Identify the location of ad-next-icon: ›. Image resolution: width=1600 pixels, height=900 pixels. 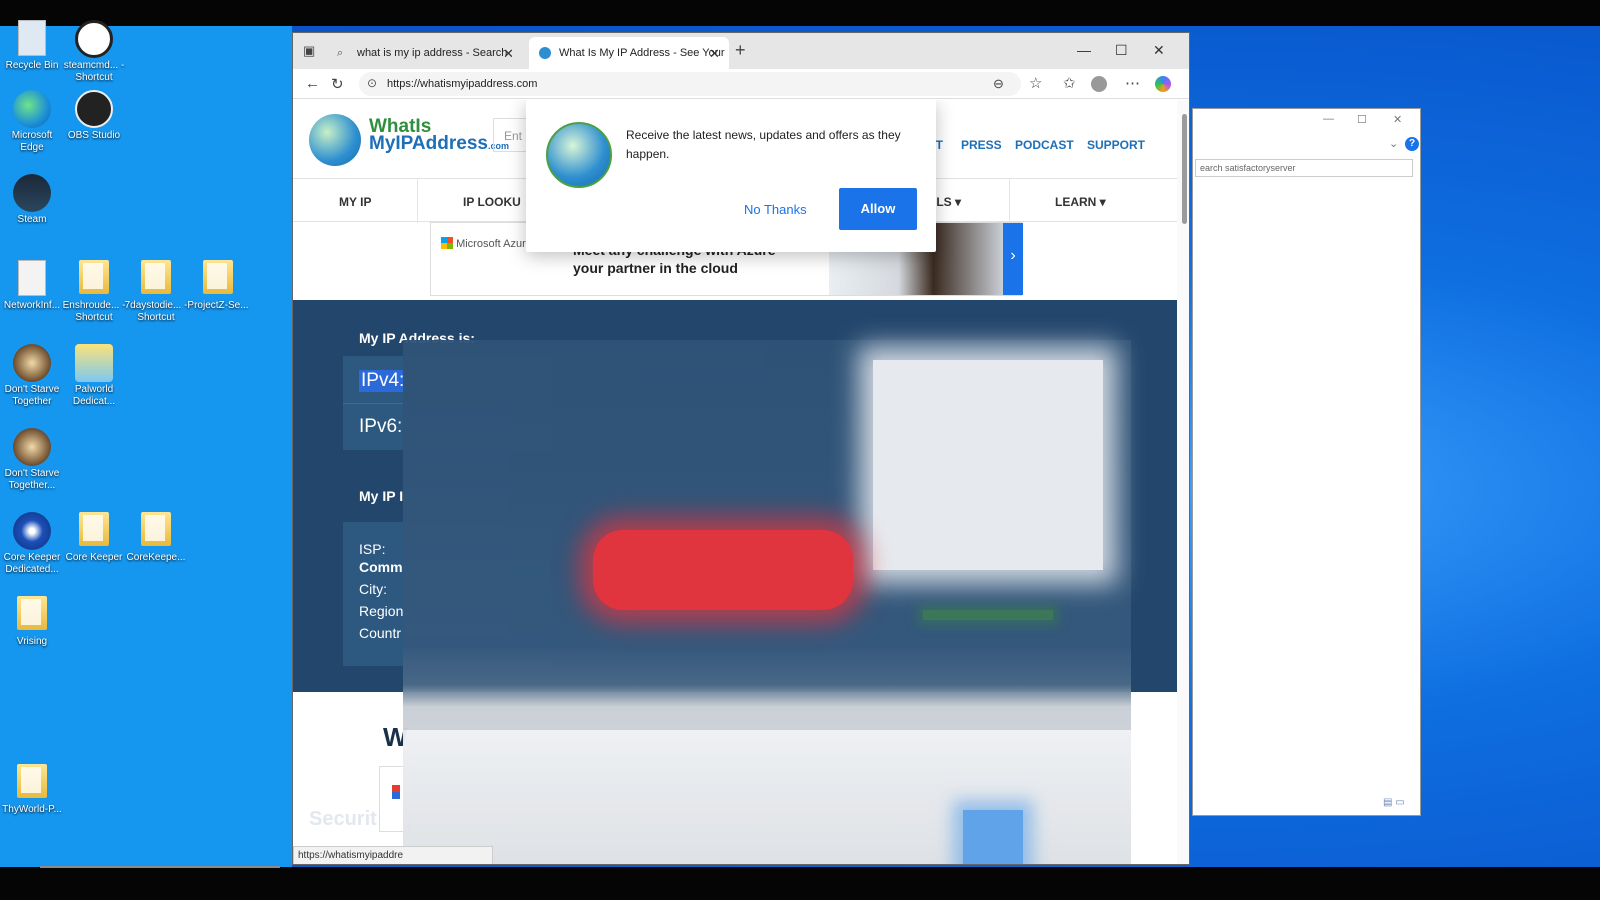
(1013, 259).